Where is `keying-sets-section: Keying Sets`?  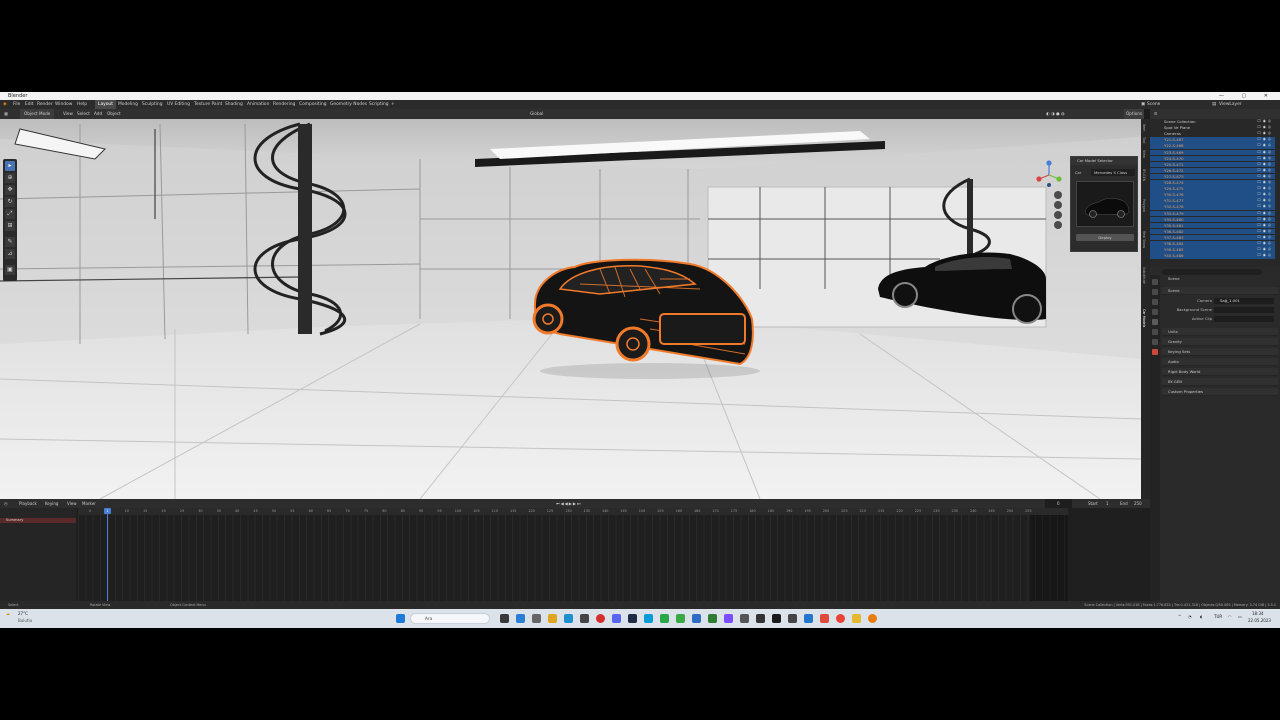 keying-sets-section: Keying Sets is located at coordinates (1220, 352).